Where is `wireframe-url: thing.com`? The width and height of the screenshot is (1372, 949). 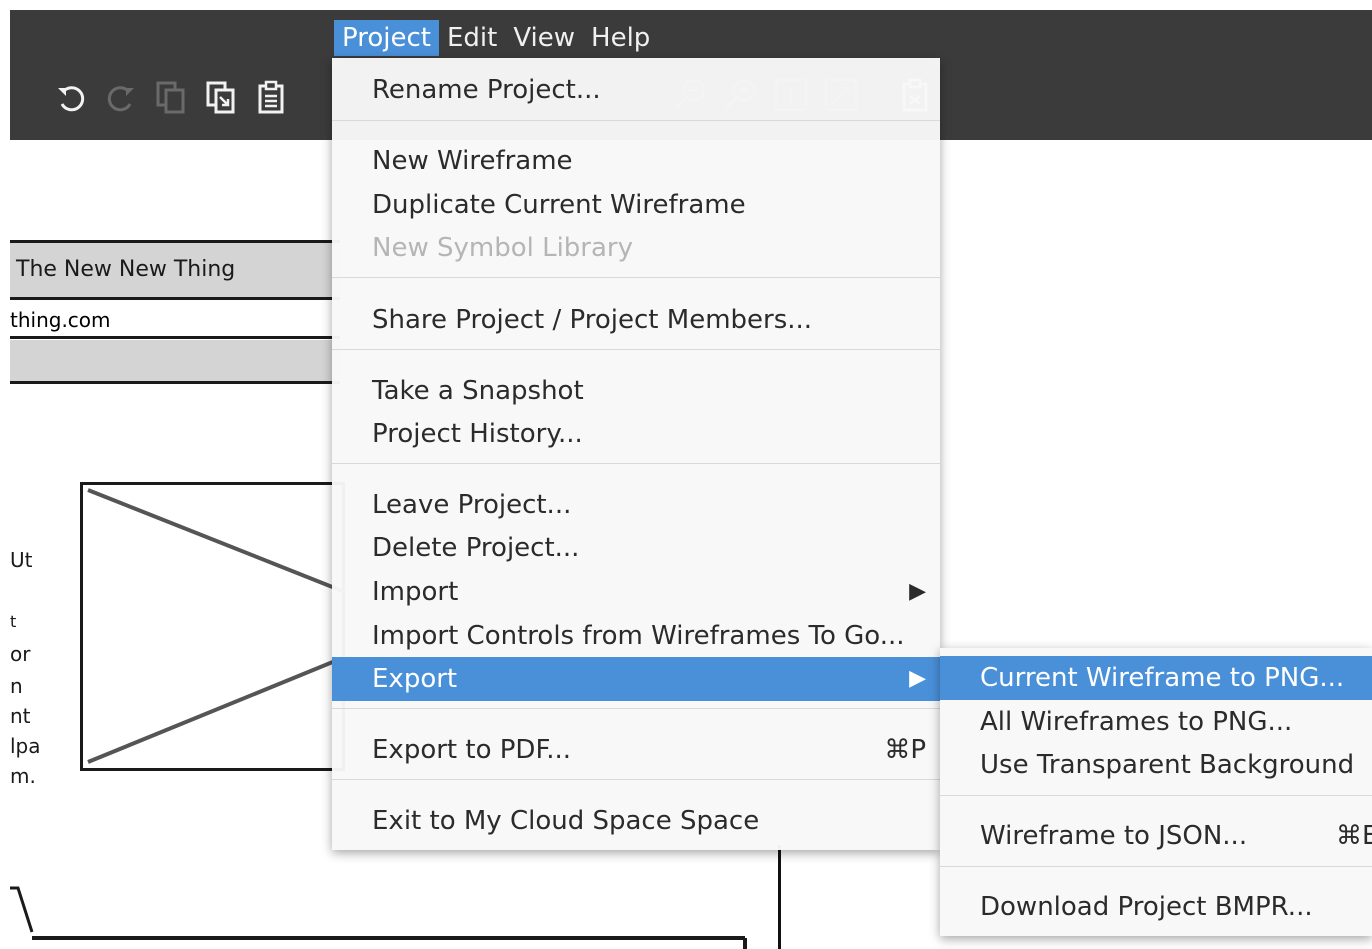 wireframe-url: thing.com is located at coordinates (60, 320).